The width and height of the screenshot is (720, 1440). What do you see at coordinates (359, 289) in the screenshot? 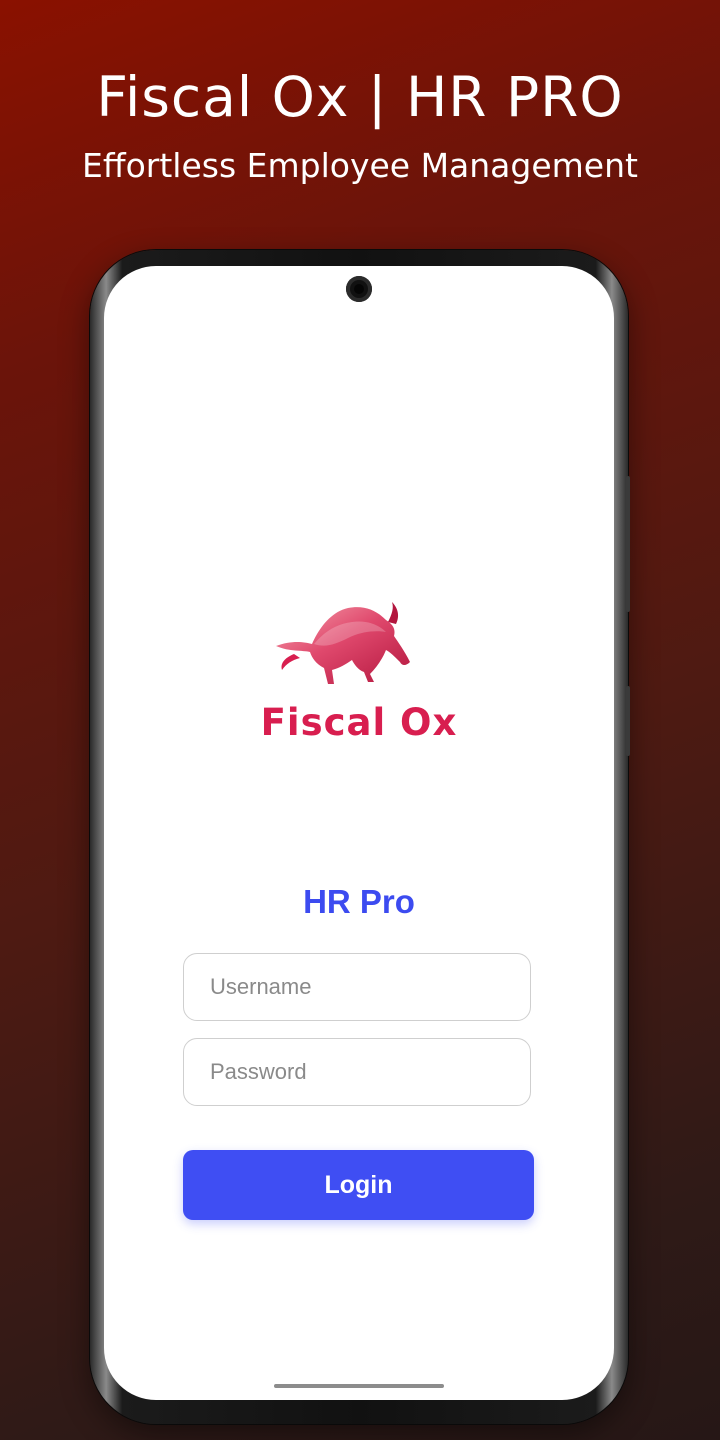
I see `front-camera-icon` at bounding box center [359, 289].